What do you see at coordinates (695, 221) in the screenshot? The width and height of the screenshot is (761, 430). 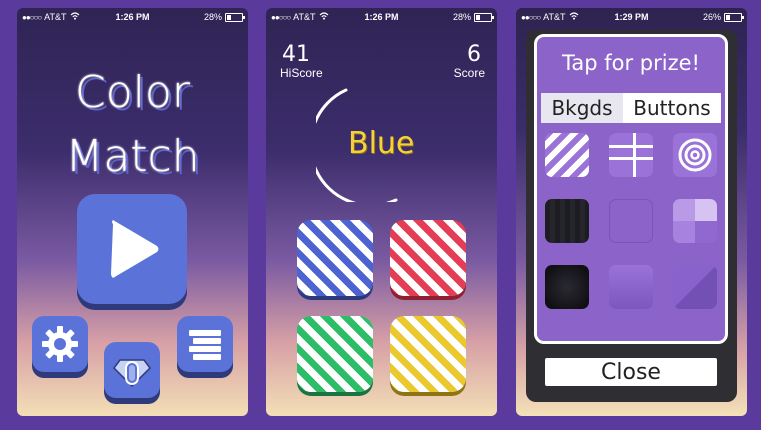 I see `prize-quad-purple` at bounding box center [695, 221].